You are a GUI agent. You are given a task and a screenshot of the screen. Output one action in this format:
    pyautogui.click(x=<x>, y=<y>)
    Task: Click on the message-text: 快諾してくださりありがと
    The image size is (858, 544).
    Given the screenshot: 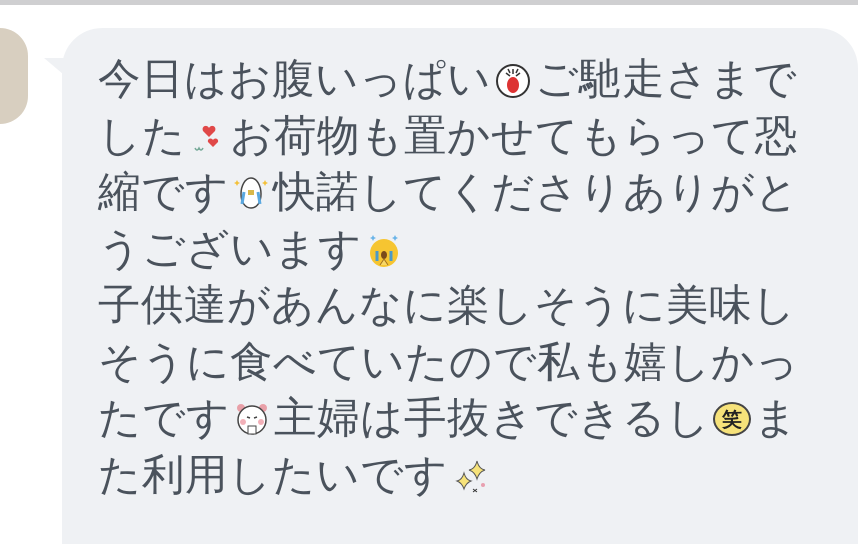 What is the action you would take?
    pyautogui.click(x=536, y=193)
    